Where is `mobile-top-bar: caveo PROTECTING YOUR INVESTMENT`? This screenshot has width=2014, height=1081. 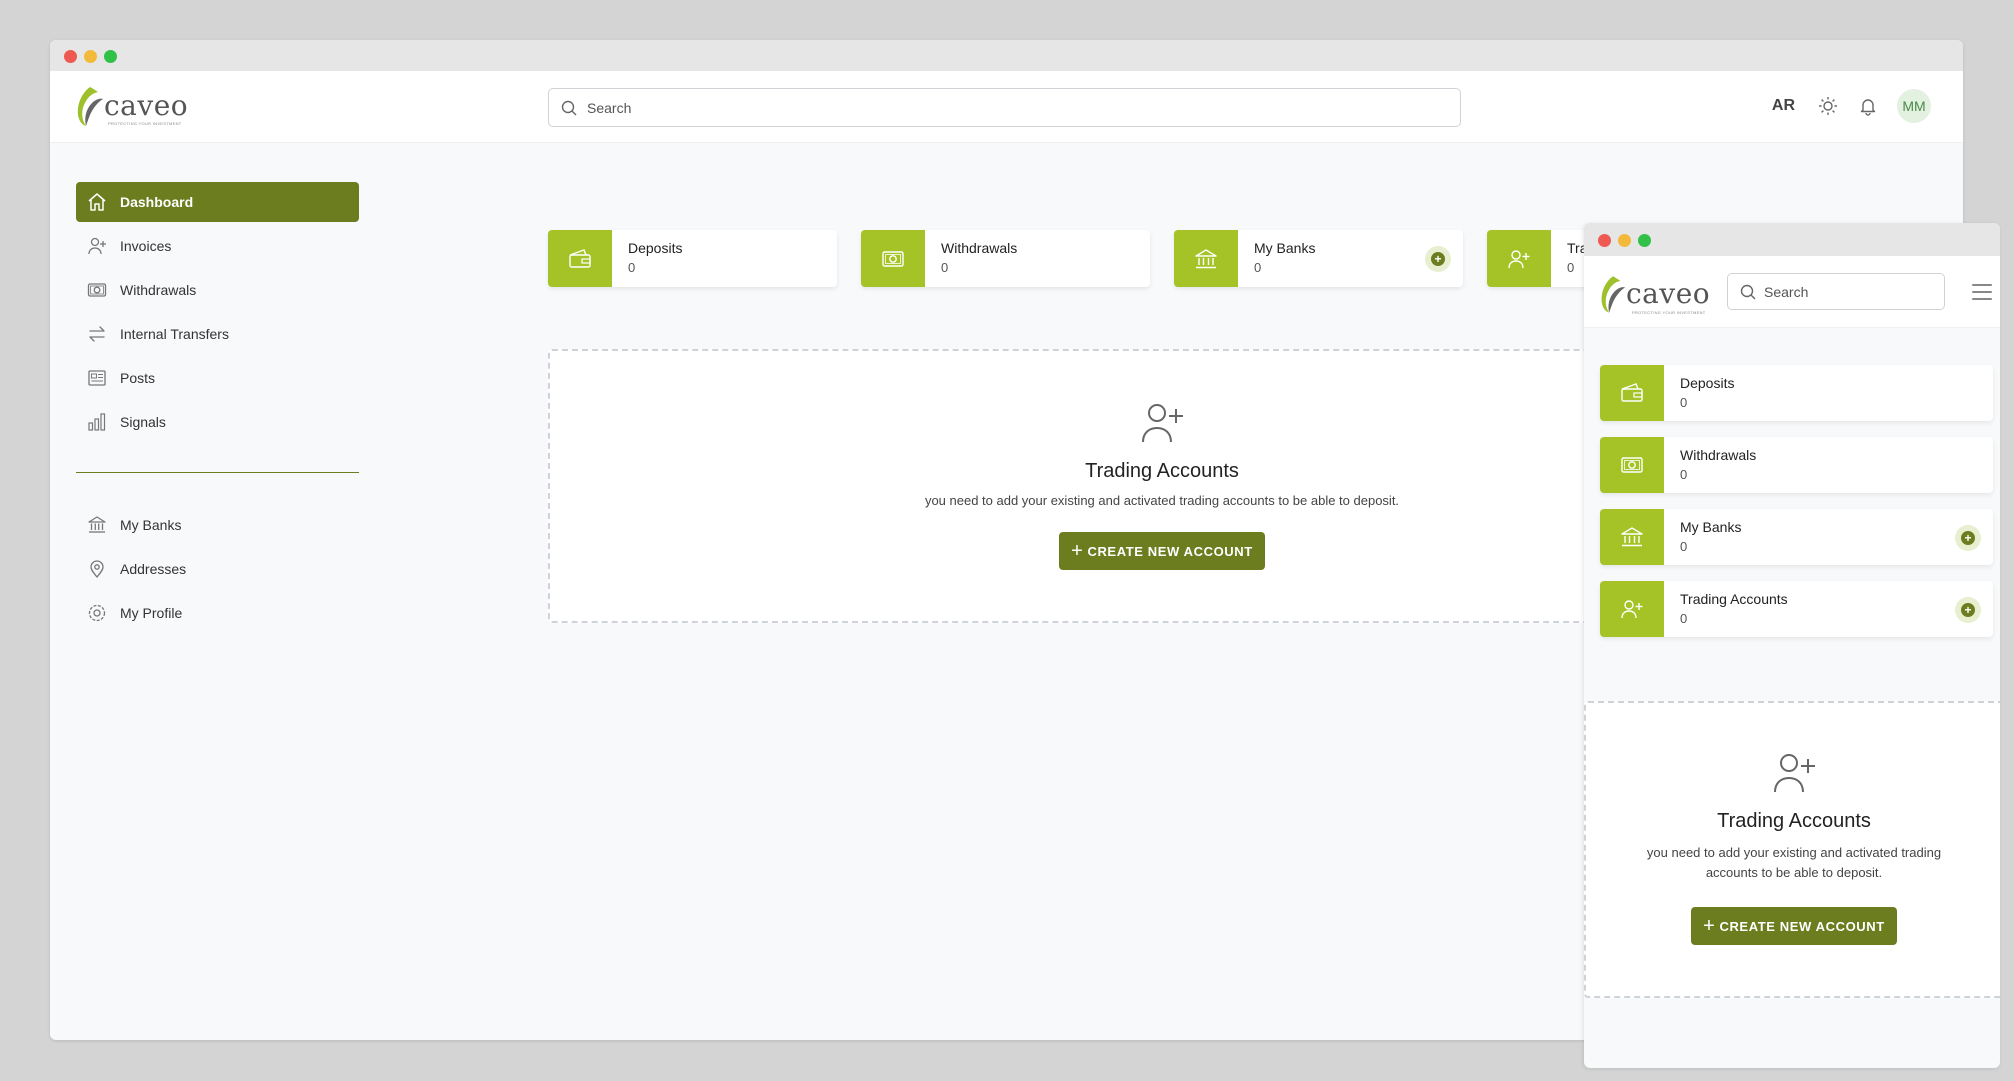 mobile-top-bar: caveo PROTECTING YOUR INVESTMENT is located at coordinates (1792, 292).